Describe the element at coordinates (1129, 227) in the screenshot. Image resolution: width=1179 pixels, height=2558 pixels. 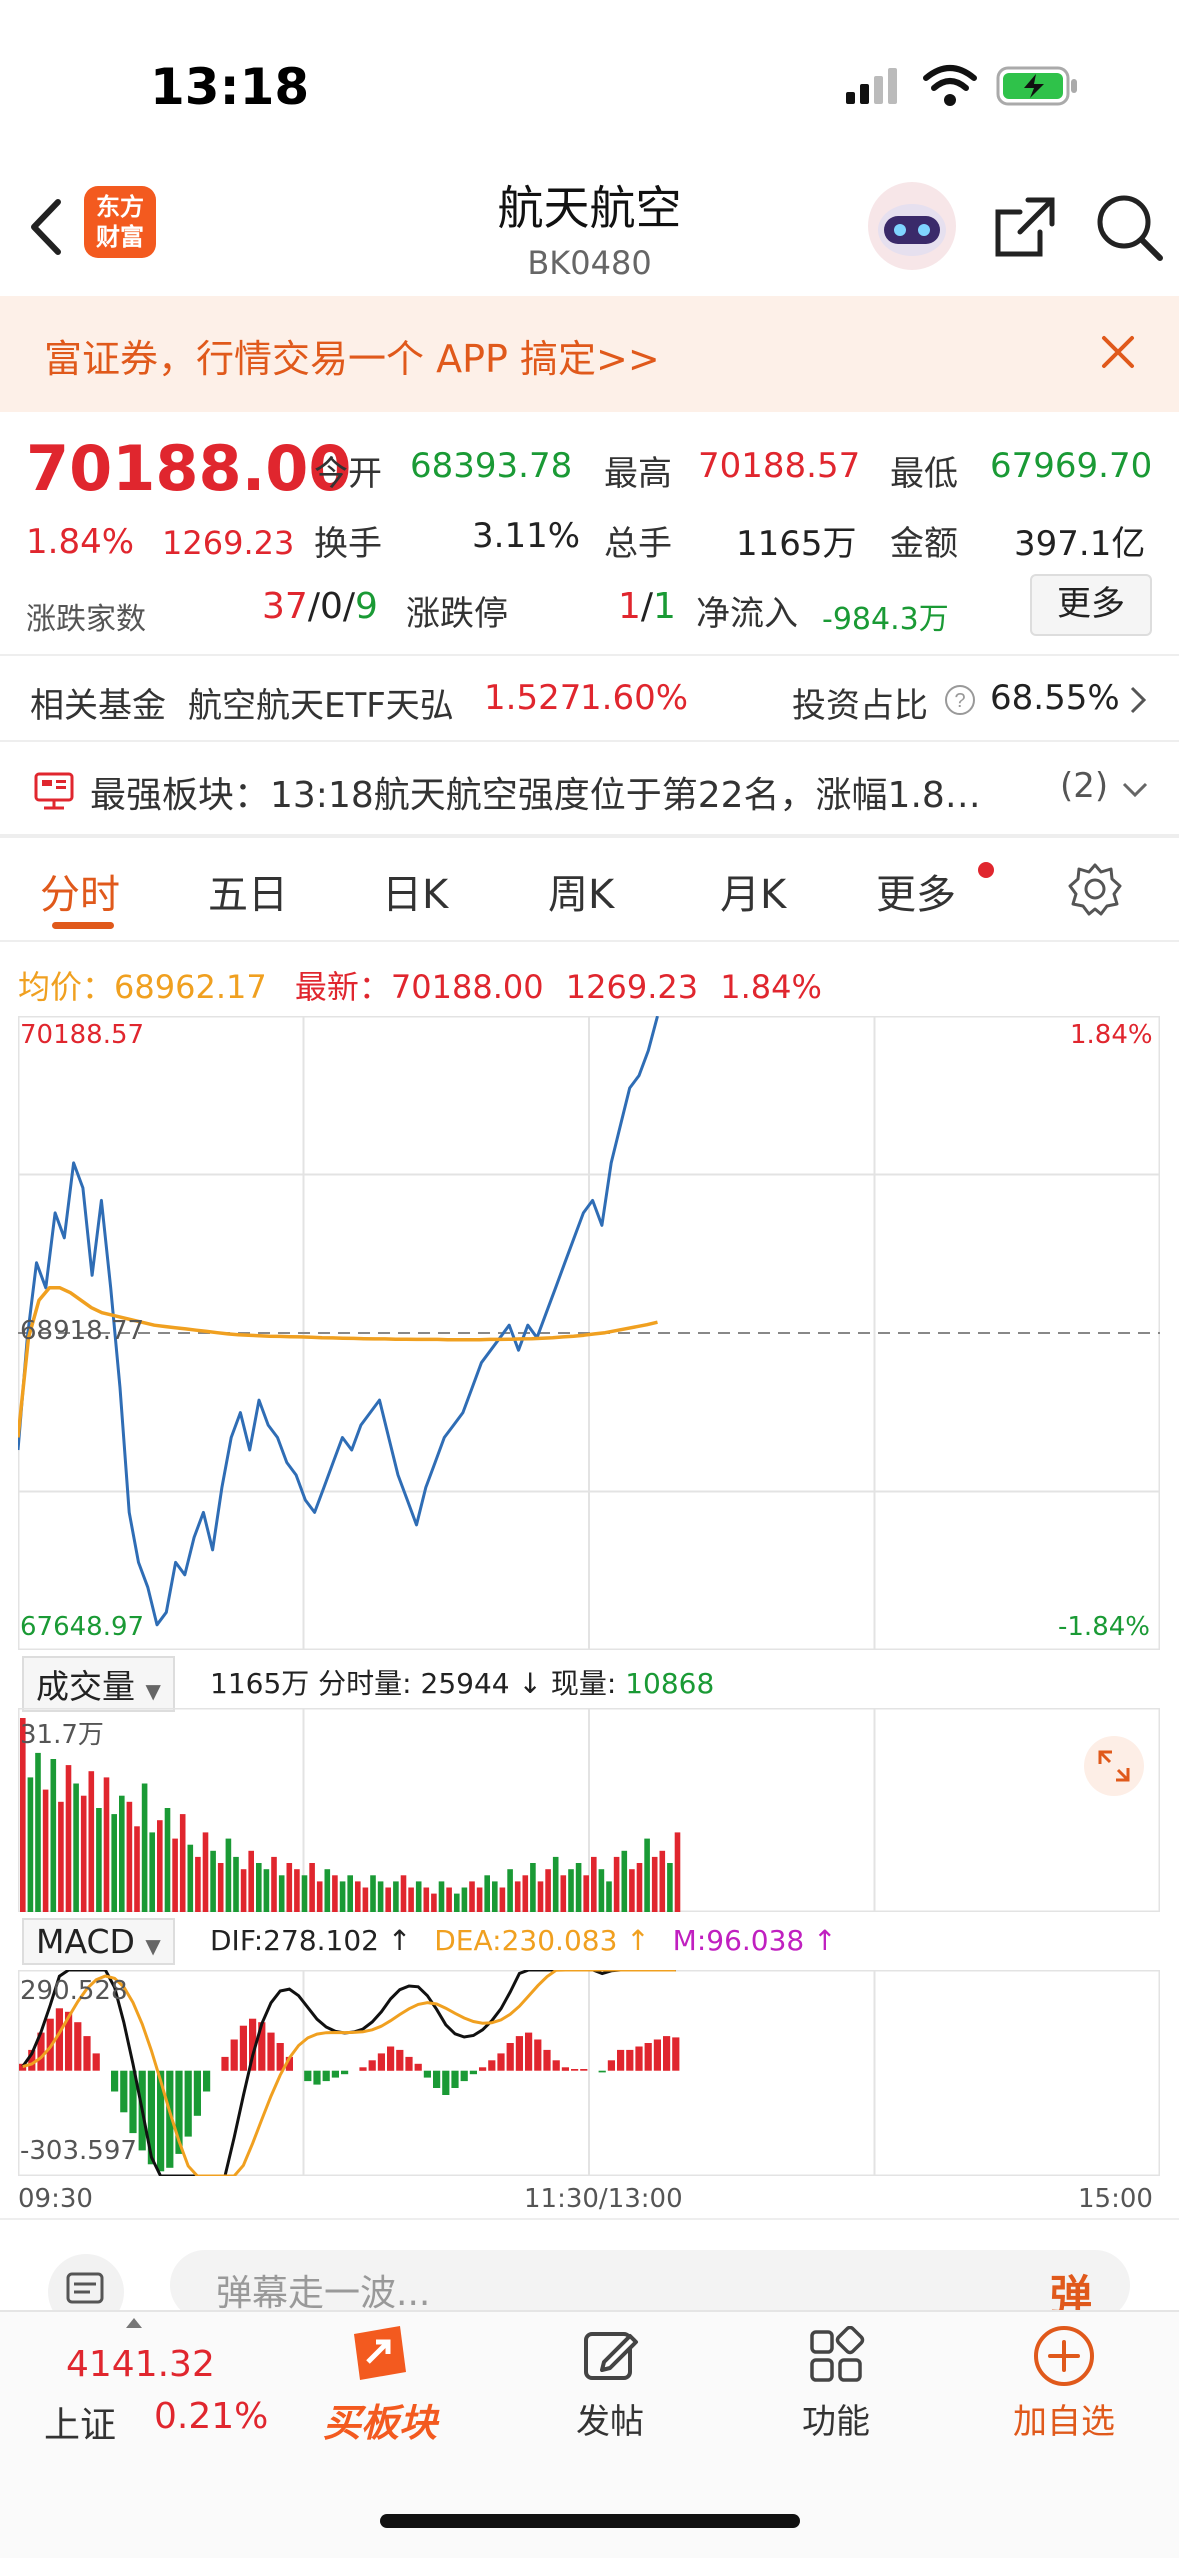
I see `search-icon` at that location.